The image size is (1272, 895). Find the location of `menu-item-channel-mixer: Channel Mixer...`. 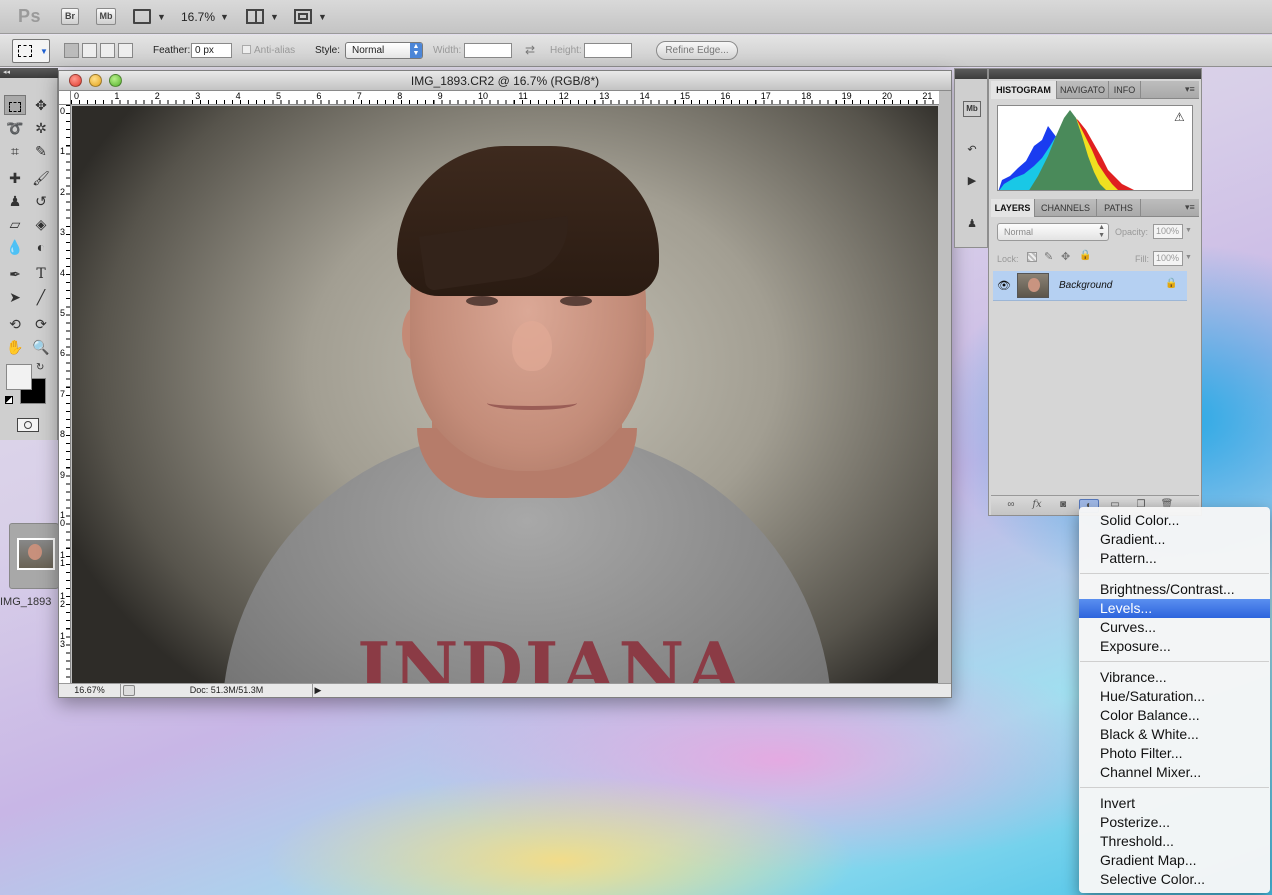

menu-item-channel-mixer: Channel Mixer... is located at coordinates (1174, 772).